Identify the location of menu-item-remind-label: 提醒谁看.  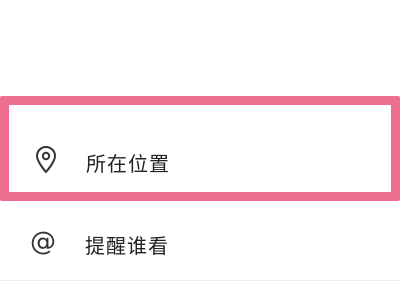
(127, 246).